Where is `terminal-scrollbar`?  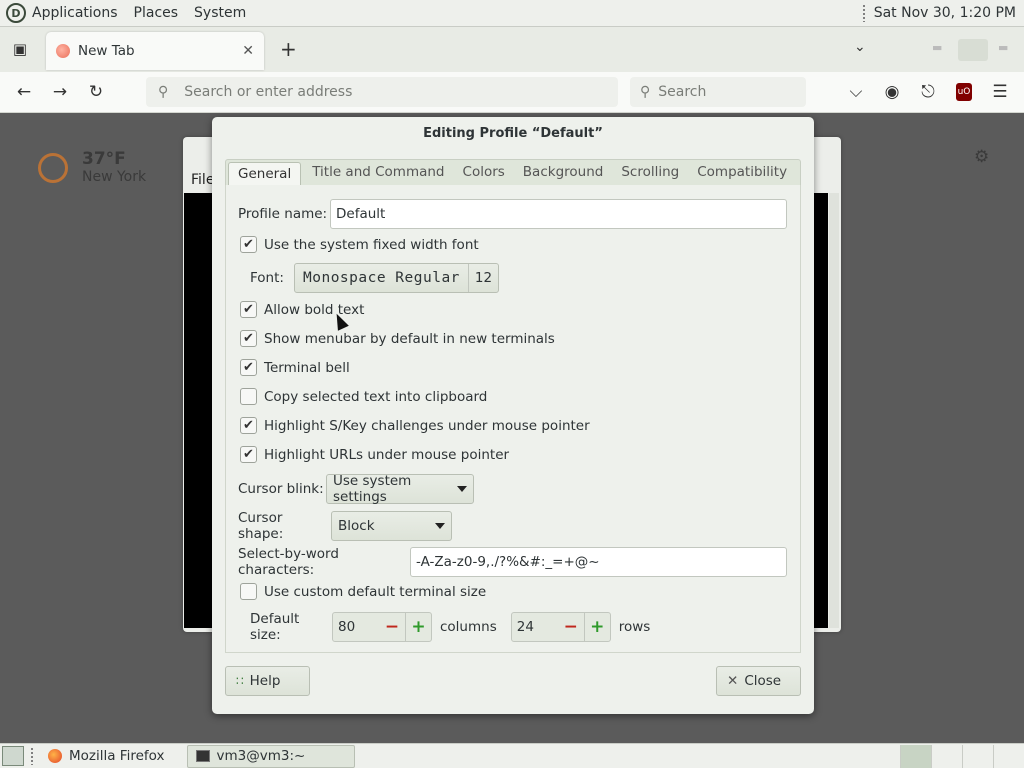 terminal-scrollbar is located at coordinates (834, 410).